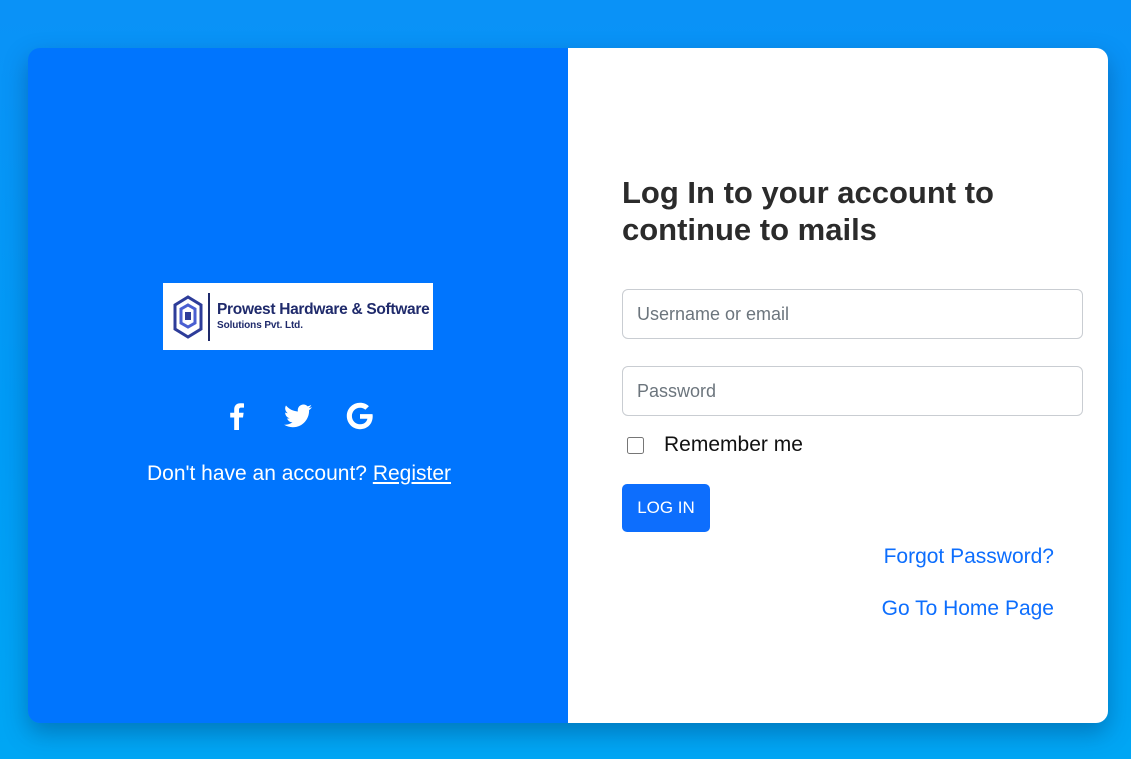 The width and height of the screenshot is (1131, 759). What do you see at coordinates (256, 473) in the screenshot?
I see `register-prompt-text: Don't have an account?` at bounding box center [256, 473].